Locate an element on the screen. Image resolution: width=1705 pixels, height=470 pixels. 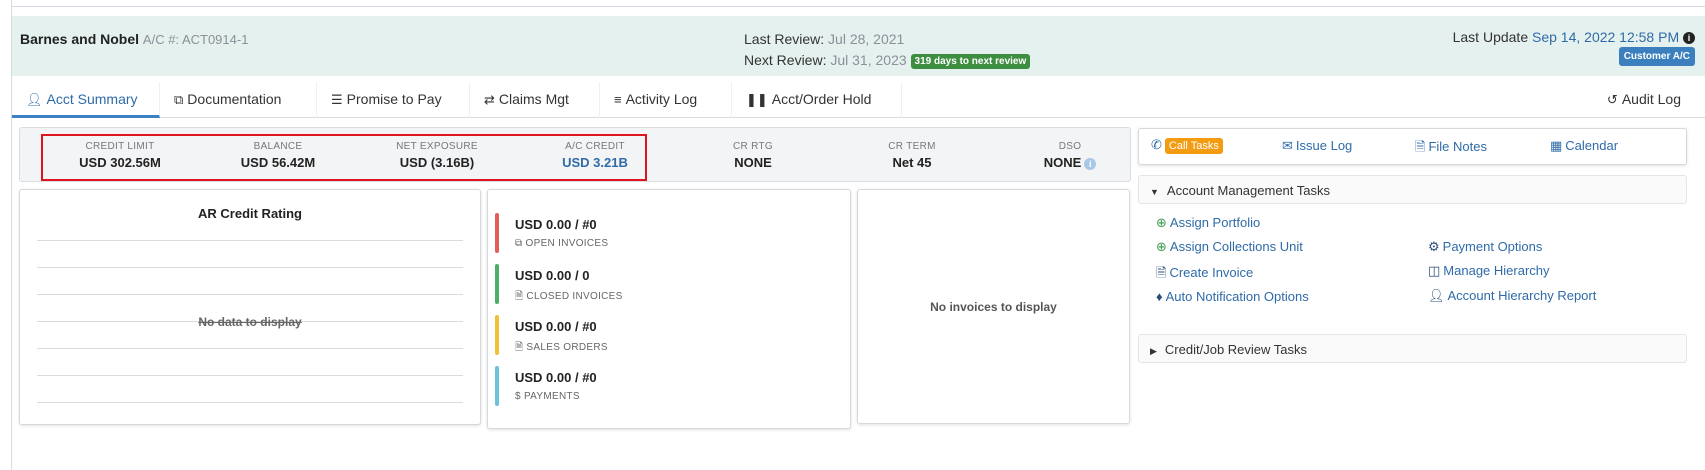
tab-acct-order-hold: ❚❚ Acct/Order Hold is located at coordinates (817, 100).